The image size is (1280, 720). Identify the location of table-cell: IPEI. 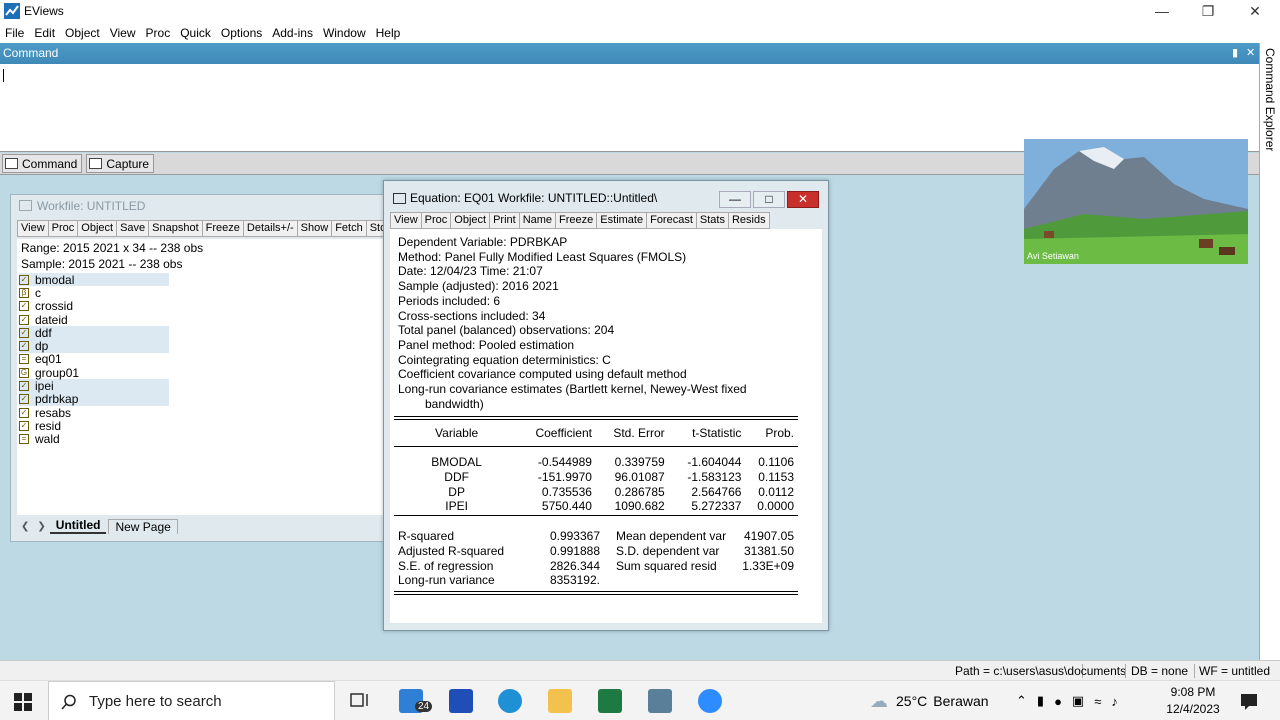
(456, 506).